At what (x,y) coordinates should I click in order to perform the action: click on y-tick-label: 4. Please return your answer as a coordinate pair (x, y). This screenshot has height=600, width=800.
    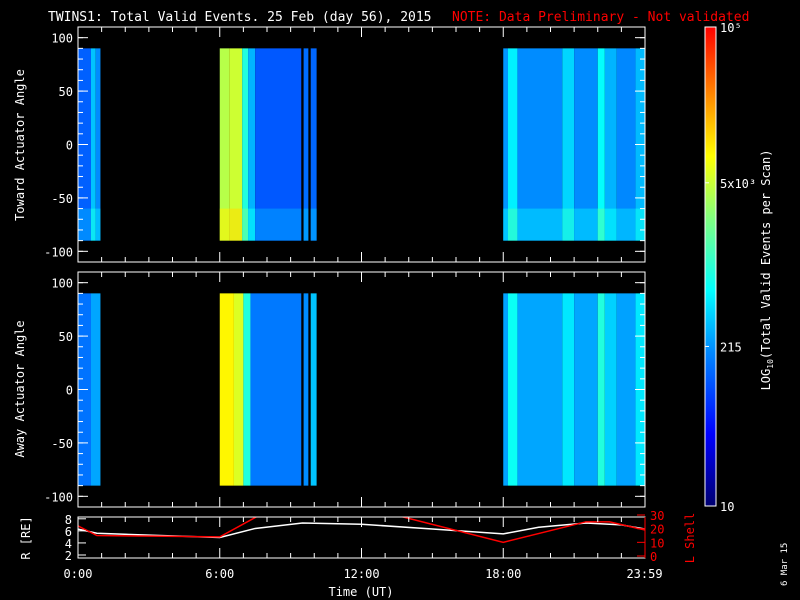
    Looking at the image, I should click on (68, 544).